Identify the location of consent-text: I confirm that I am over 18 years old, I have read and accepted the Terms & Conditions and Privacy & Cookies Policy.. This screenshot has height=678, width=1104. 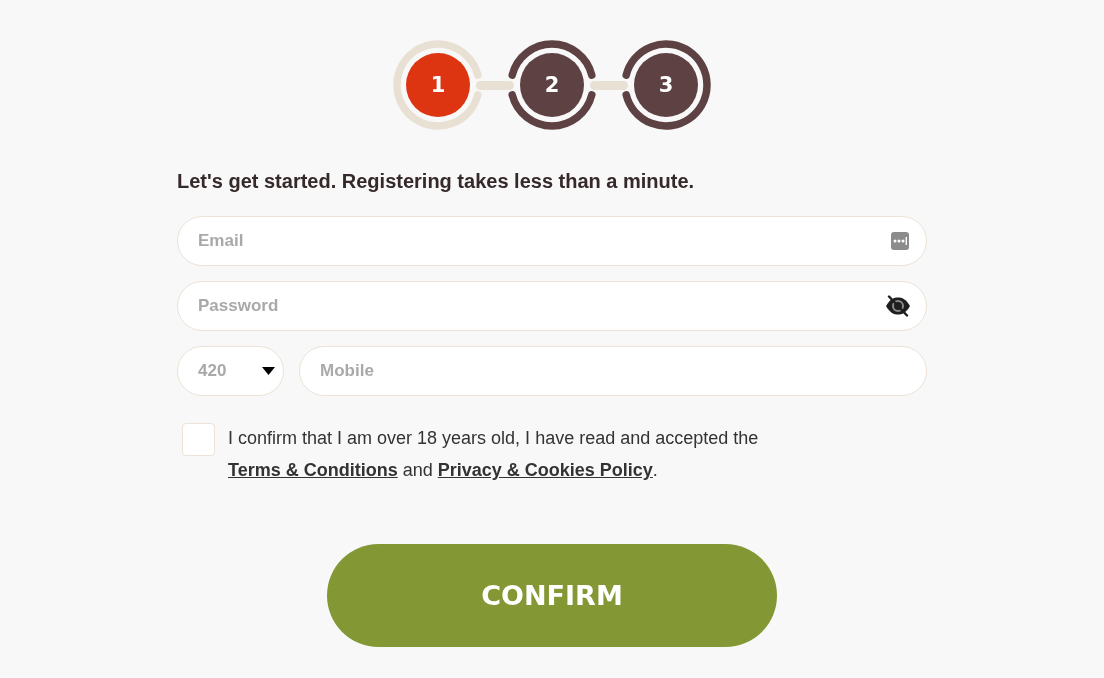
(494, 454).